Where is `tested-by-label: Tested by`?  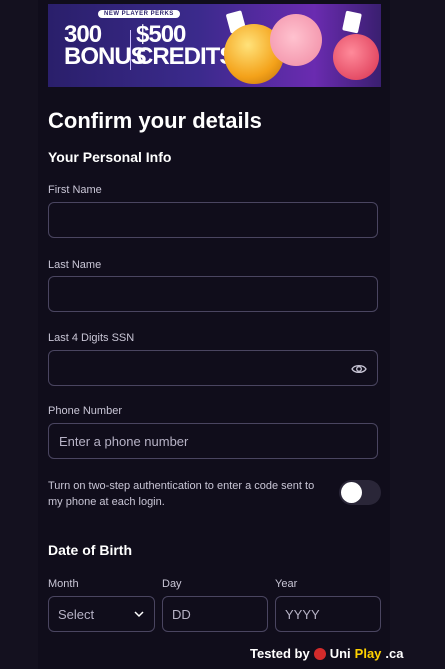 tested-by-label: Tested by is located at coordinates (280, 653).